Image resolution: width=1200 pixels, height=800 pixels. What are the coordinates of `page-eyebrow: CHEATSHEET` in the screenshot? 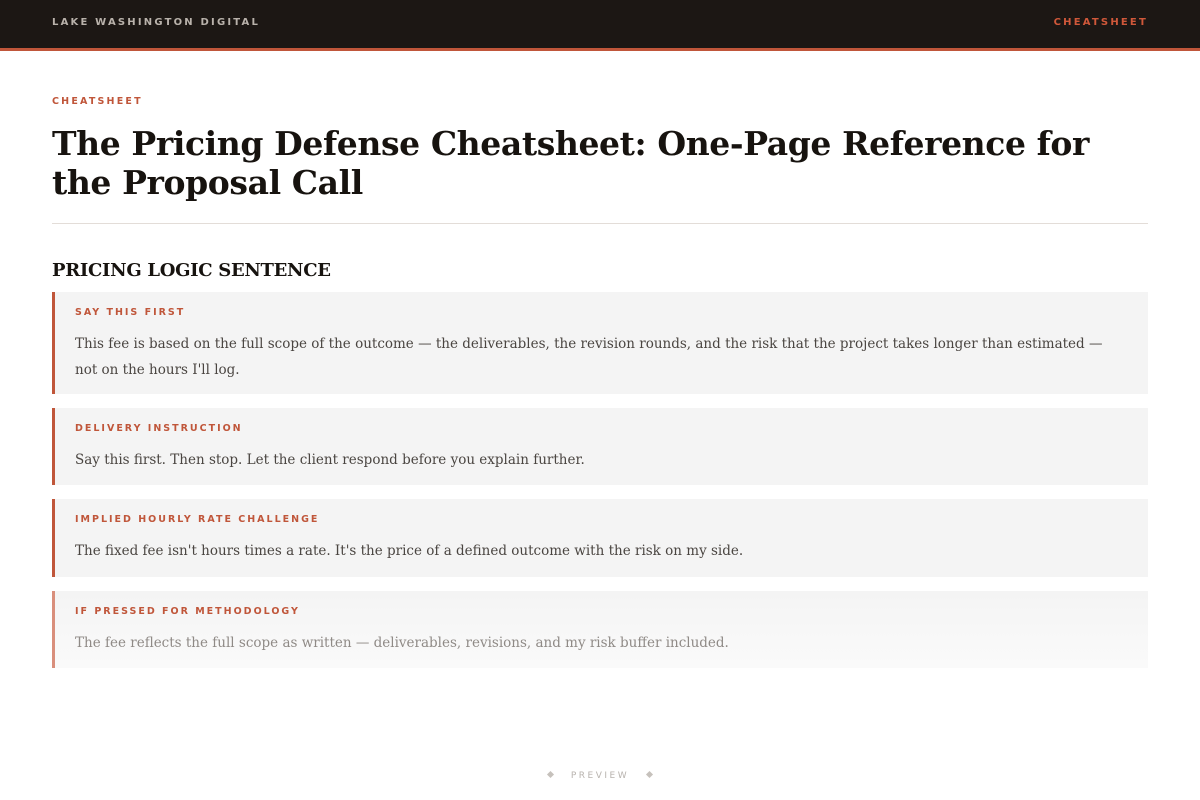 It's located at (97, 101).